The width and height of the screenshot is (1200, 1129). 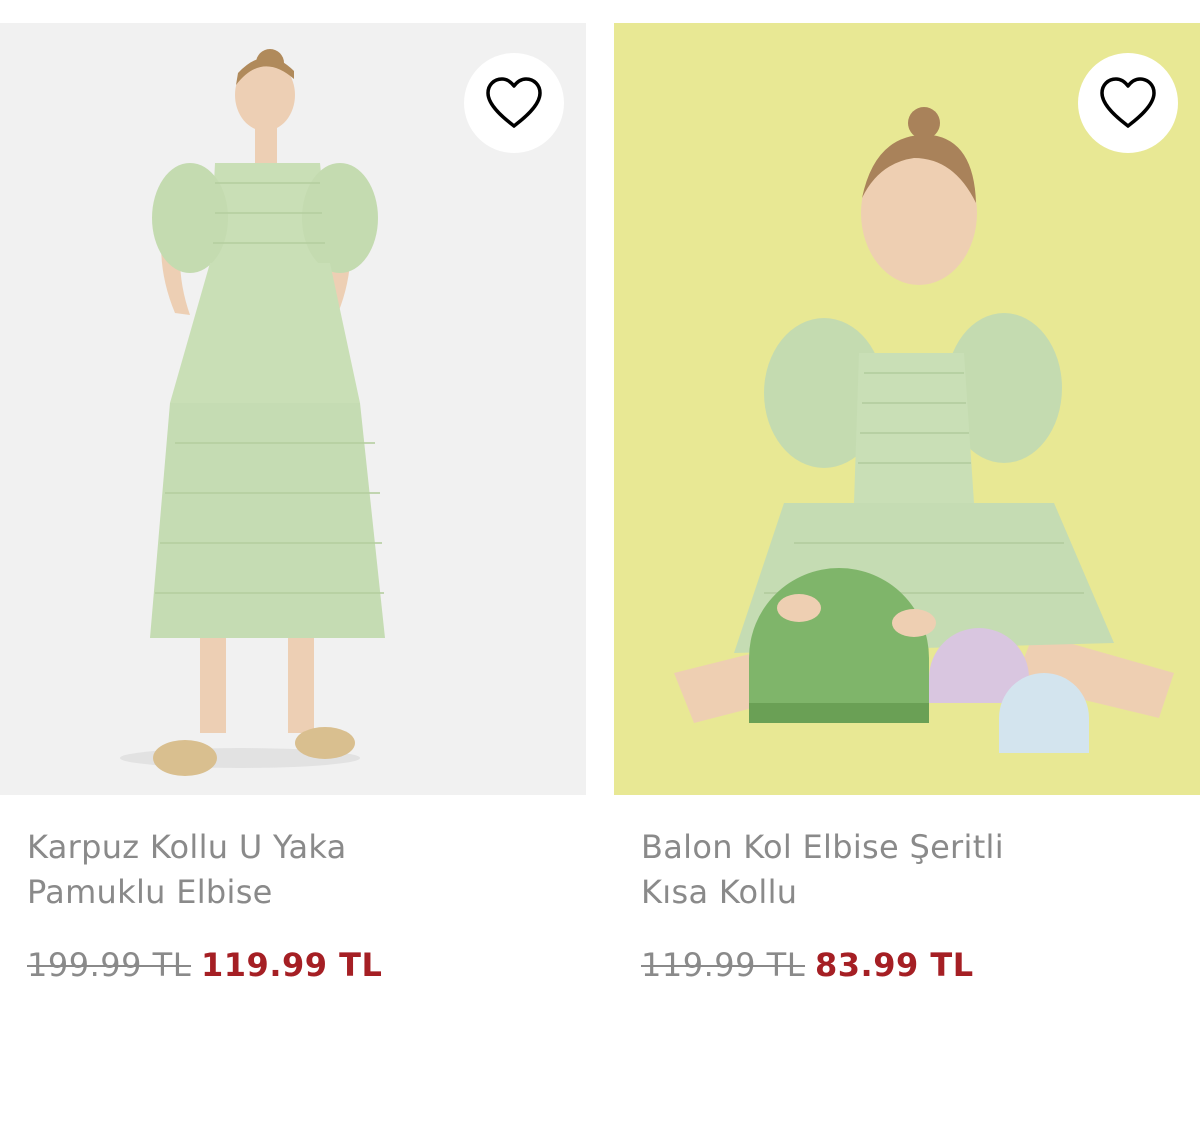 What do you see at coordinates (109, 965) in the screenshot?
I see `original-price: 199.99 TL` at bounding box center [109, 965].